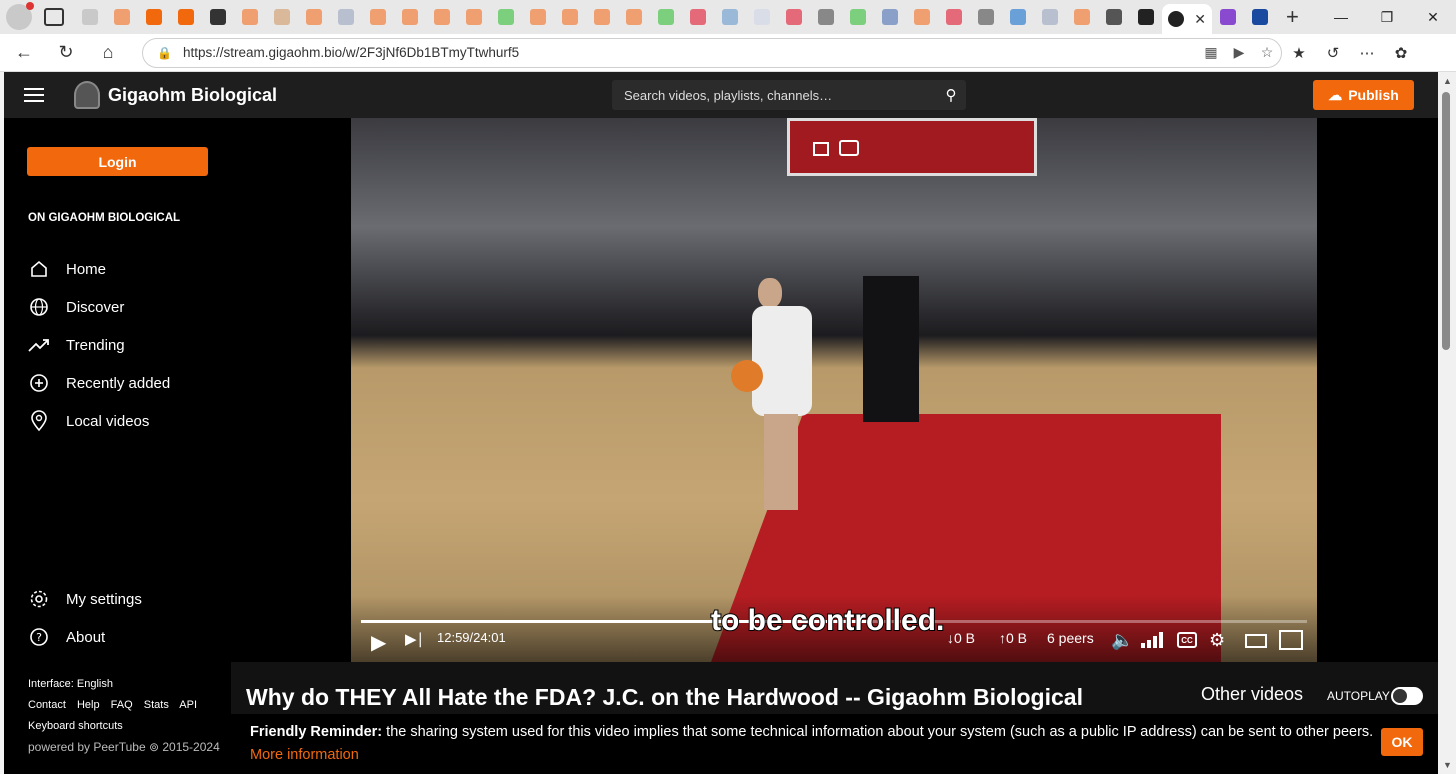 The height and width of the screenshot is (774, 1456). What do you see at coordinates (20, 16) in the screenshot?
I see `profile-avatar` at bounding box center [20, 16].